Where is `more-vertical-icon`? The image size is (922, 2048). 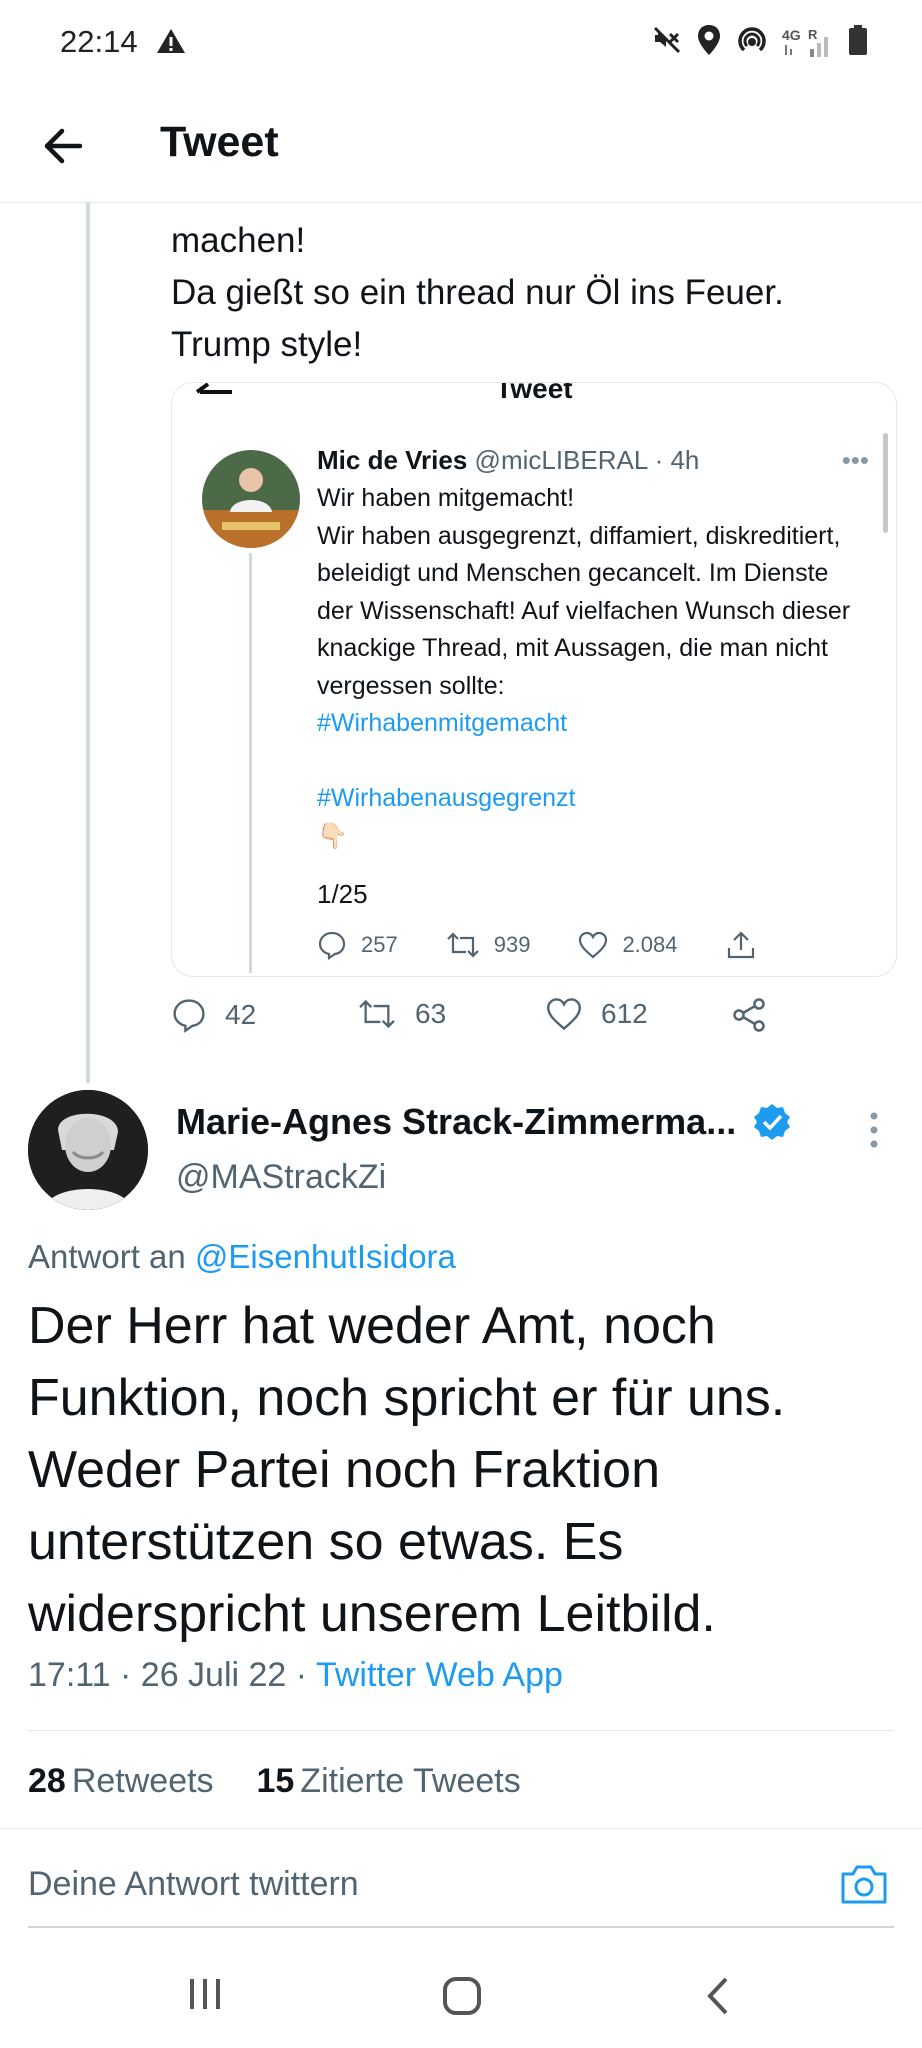
more-vertical-icon is located at coordinates (874, 1130).